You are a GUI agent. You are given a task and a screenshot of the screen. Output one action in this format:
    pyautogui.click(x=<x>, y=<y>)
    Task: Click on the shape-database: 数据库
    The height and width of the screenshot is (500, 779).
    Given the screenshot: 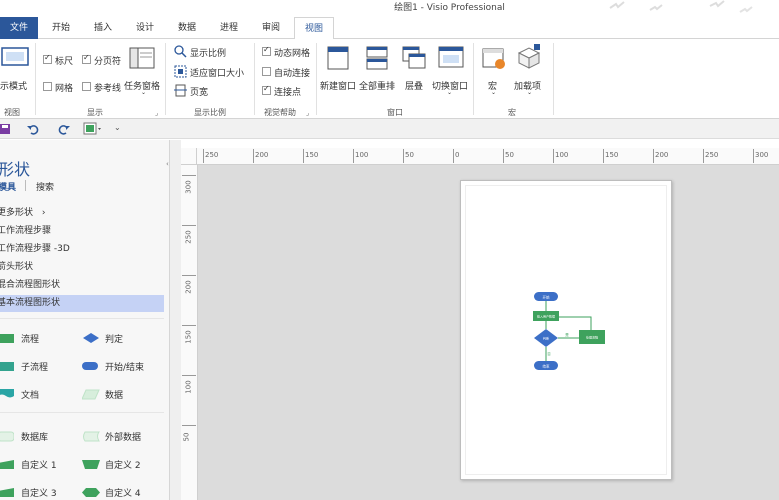 What is the action you would take?
    pyautogui.click(x=40, y=437)
    